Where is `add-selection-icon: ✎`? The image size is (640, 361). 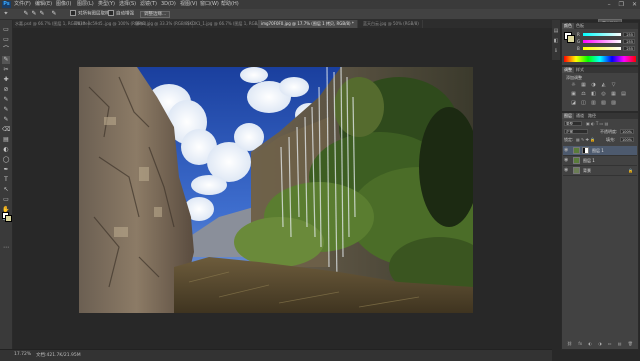
add-selection-icon: ✎ is located at coordinates (34, 13).